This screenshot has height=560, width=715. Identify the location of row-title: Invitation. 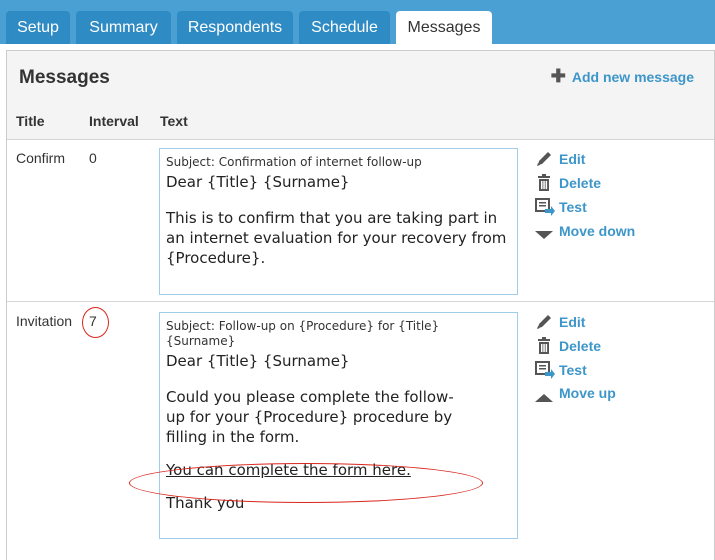
(44, 321).